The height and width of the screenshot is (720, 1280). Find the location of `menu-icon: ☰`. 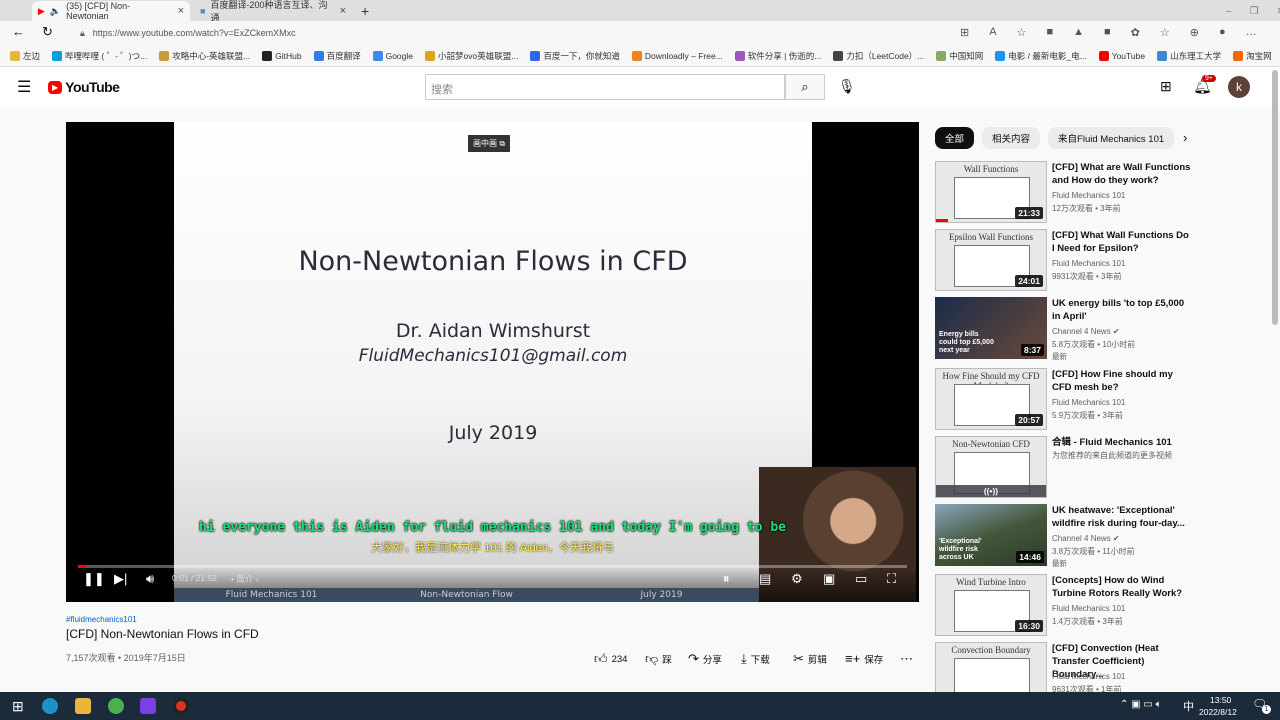

menu-icon: ☰ is located at coordinates (24, 87).